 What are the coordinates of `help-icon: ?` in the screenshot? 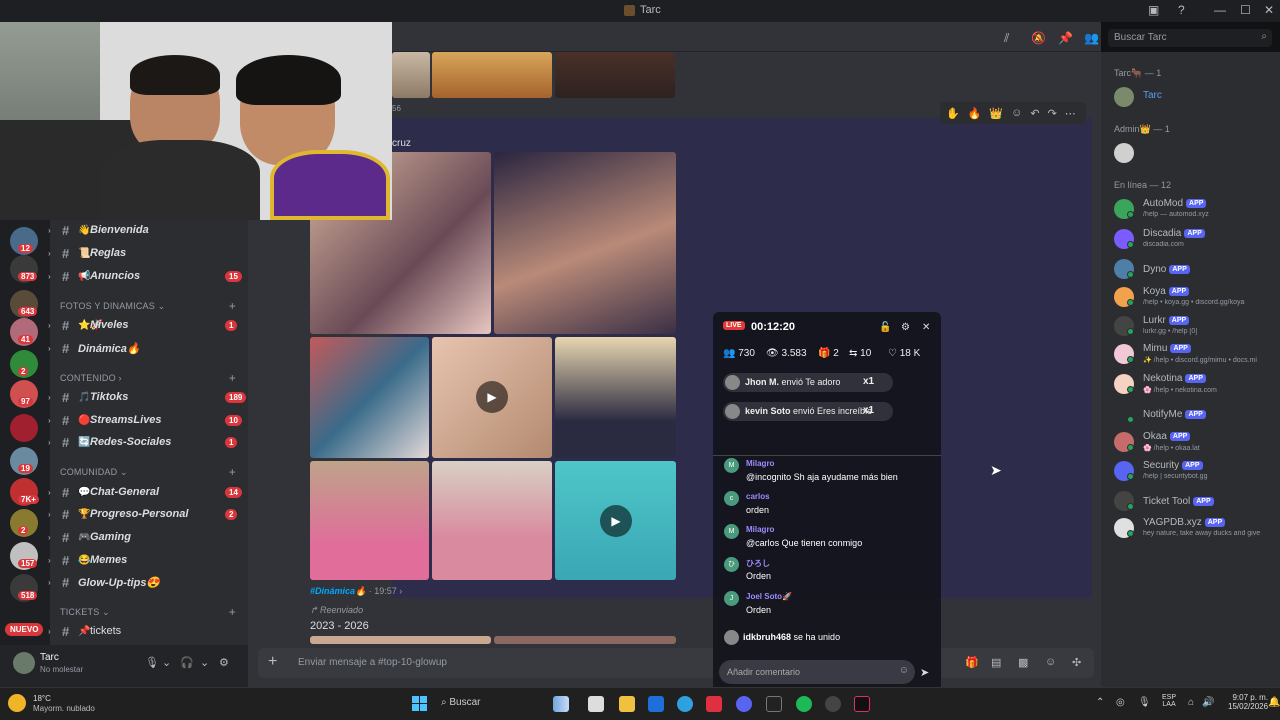 It's located at (1181, 10).